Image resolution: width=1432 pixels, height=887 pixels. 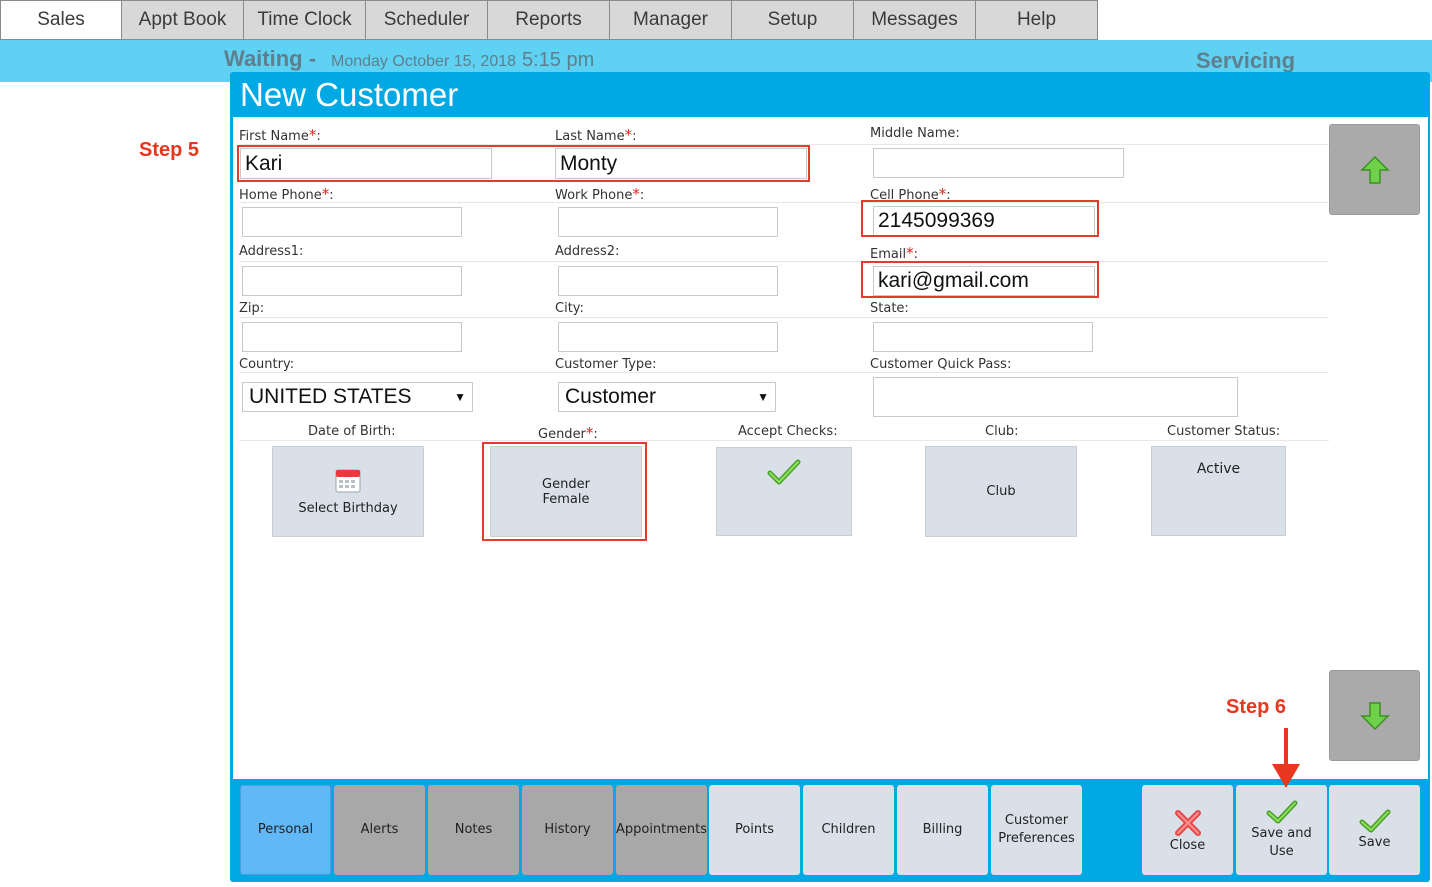 I want to click on tab-alerts: Alerts, so click(x=379, y=830).